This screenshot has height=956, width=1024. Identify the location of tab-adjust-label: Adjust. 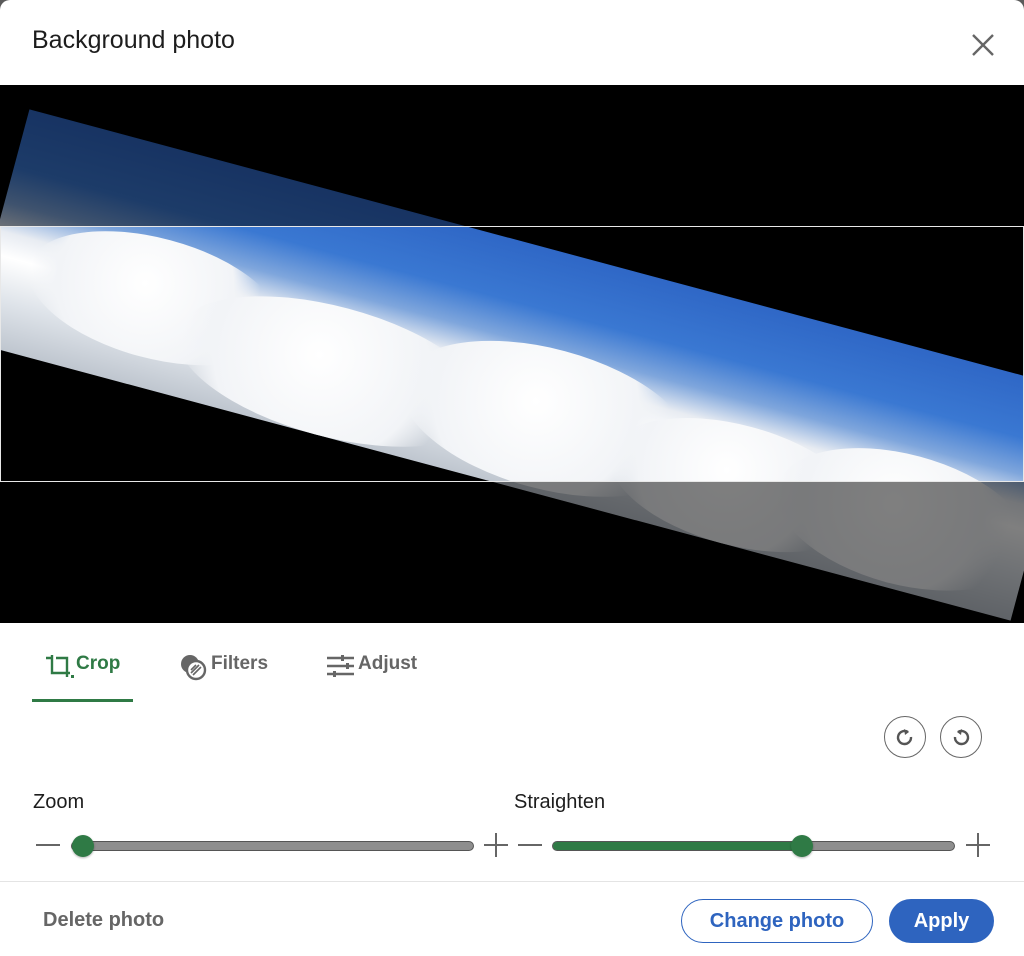
(388, 663).